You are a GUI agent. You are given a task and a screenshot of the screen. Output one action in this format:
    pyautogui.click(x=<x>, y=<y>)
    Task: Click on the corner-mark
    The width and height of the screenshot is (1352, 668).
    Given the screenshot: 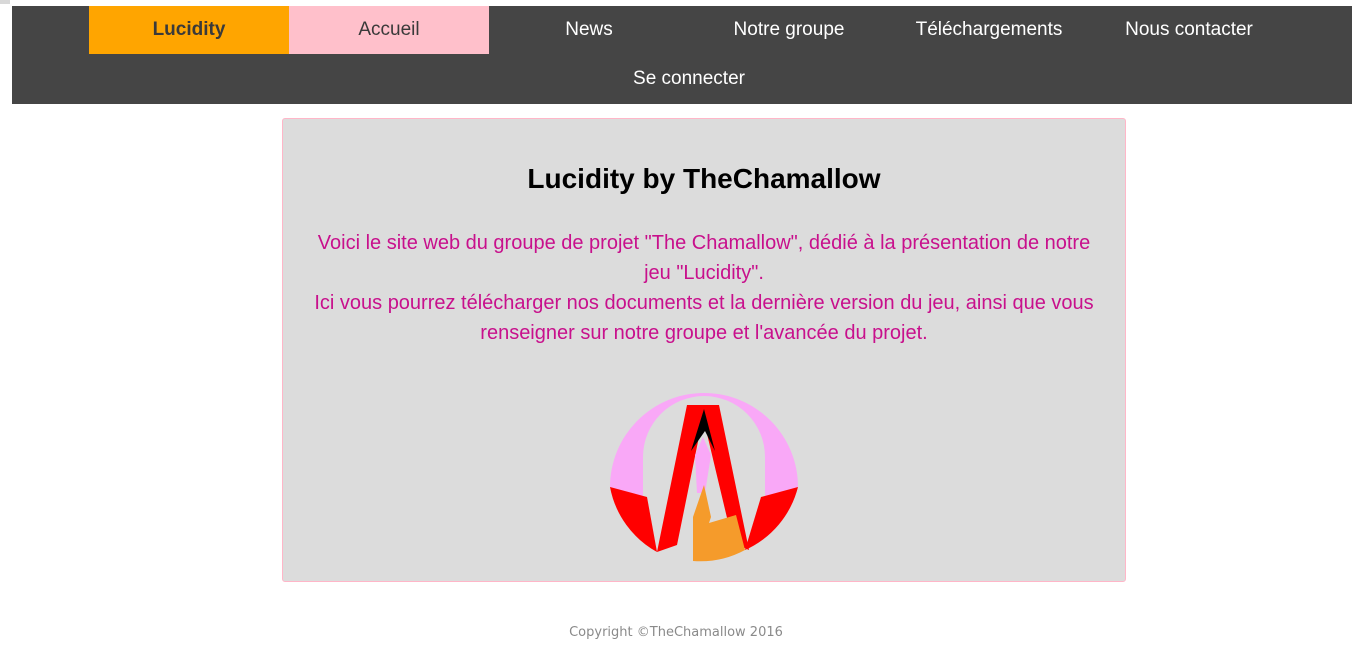 What is the action you would take?
    pyautogui.click(x=5, y=2)
    